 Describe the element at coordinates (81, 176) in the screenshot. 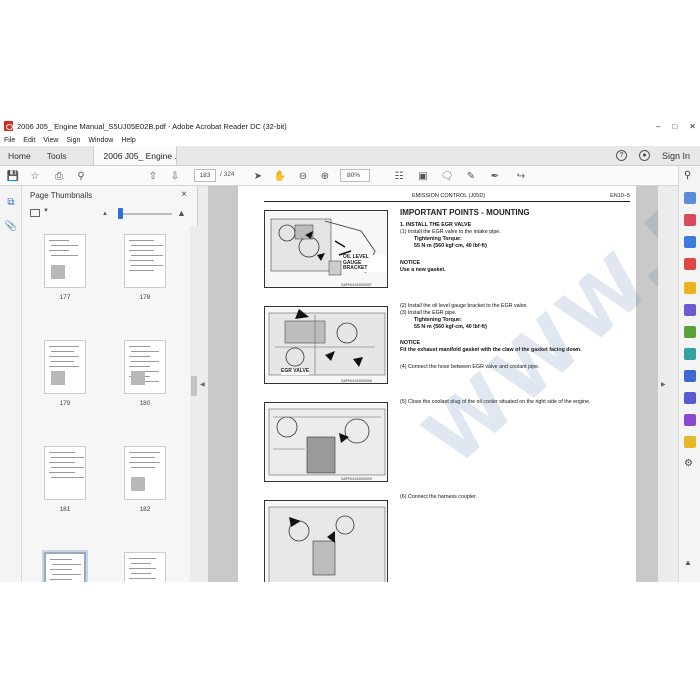

I see `search-icon: ⚲` at that location.